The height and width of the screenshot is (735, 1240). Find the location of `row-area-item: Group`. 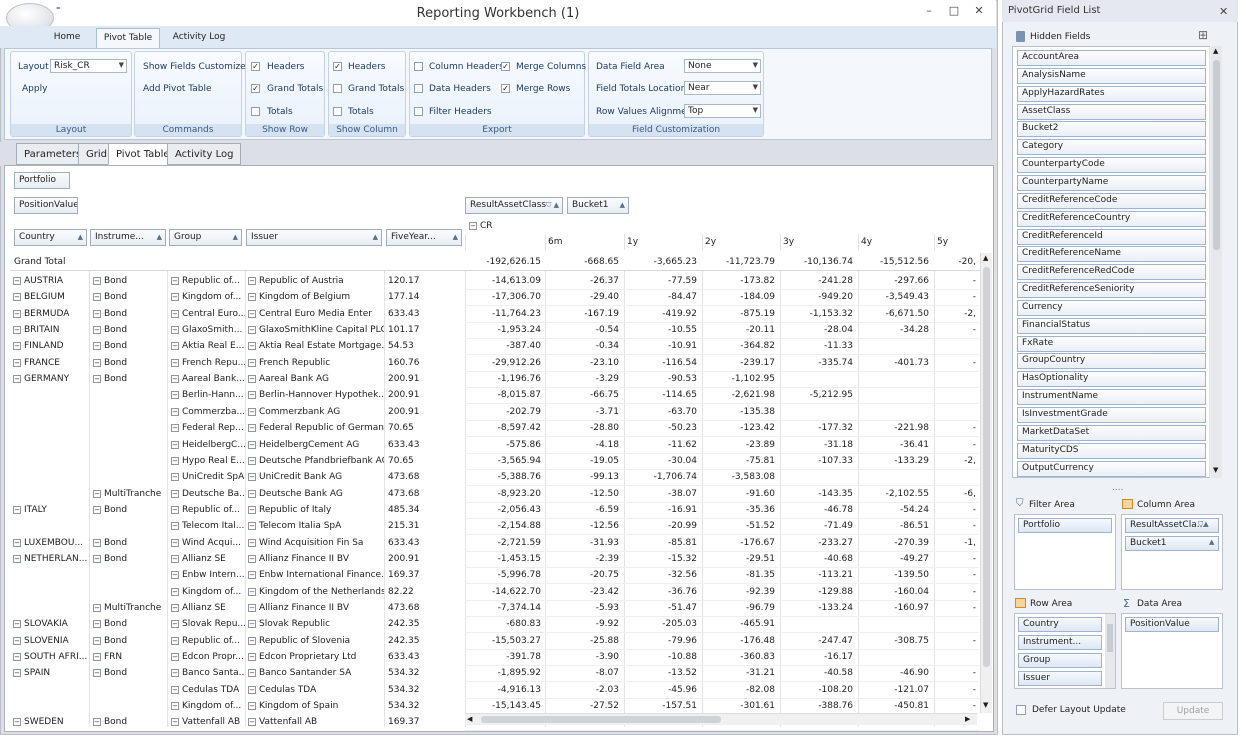

row-area-item: Group is located at coordinates (1060, 660).